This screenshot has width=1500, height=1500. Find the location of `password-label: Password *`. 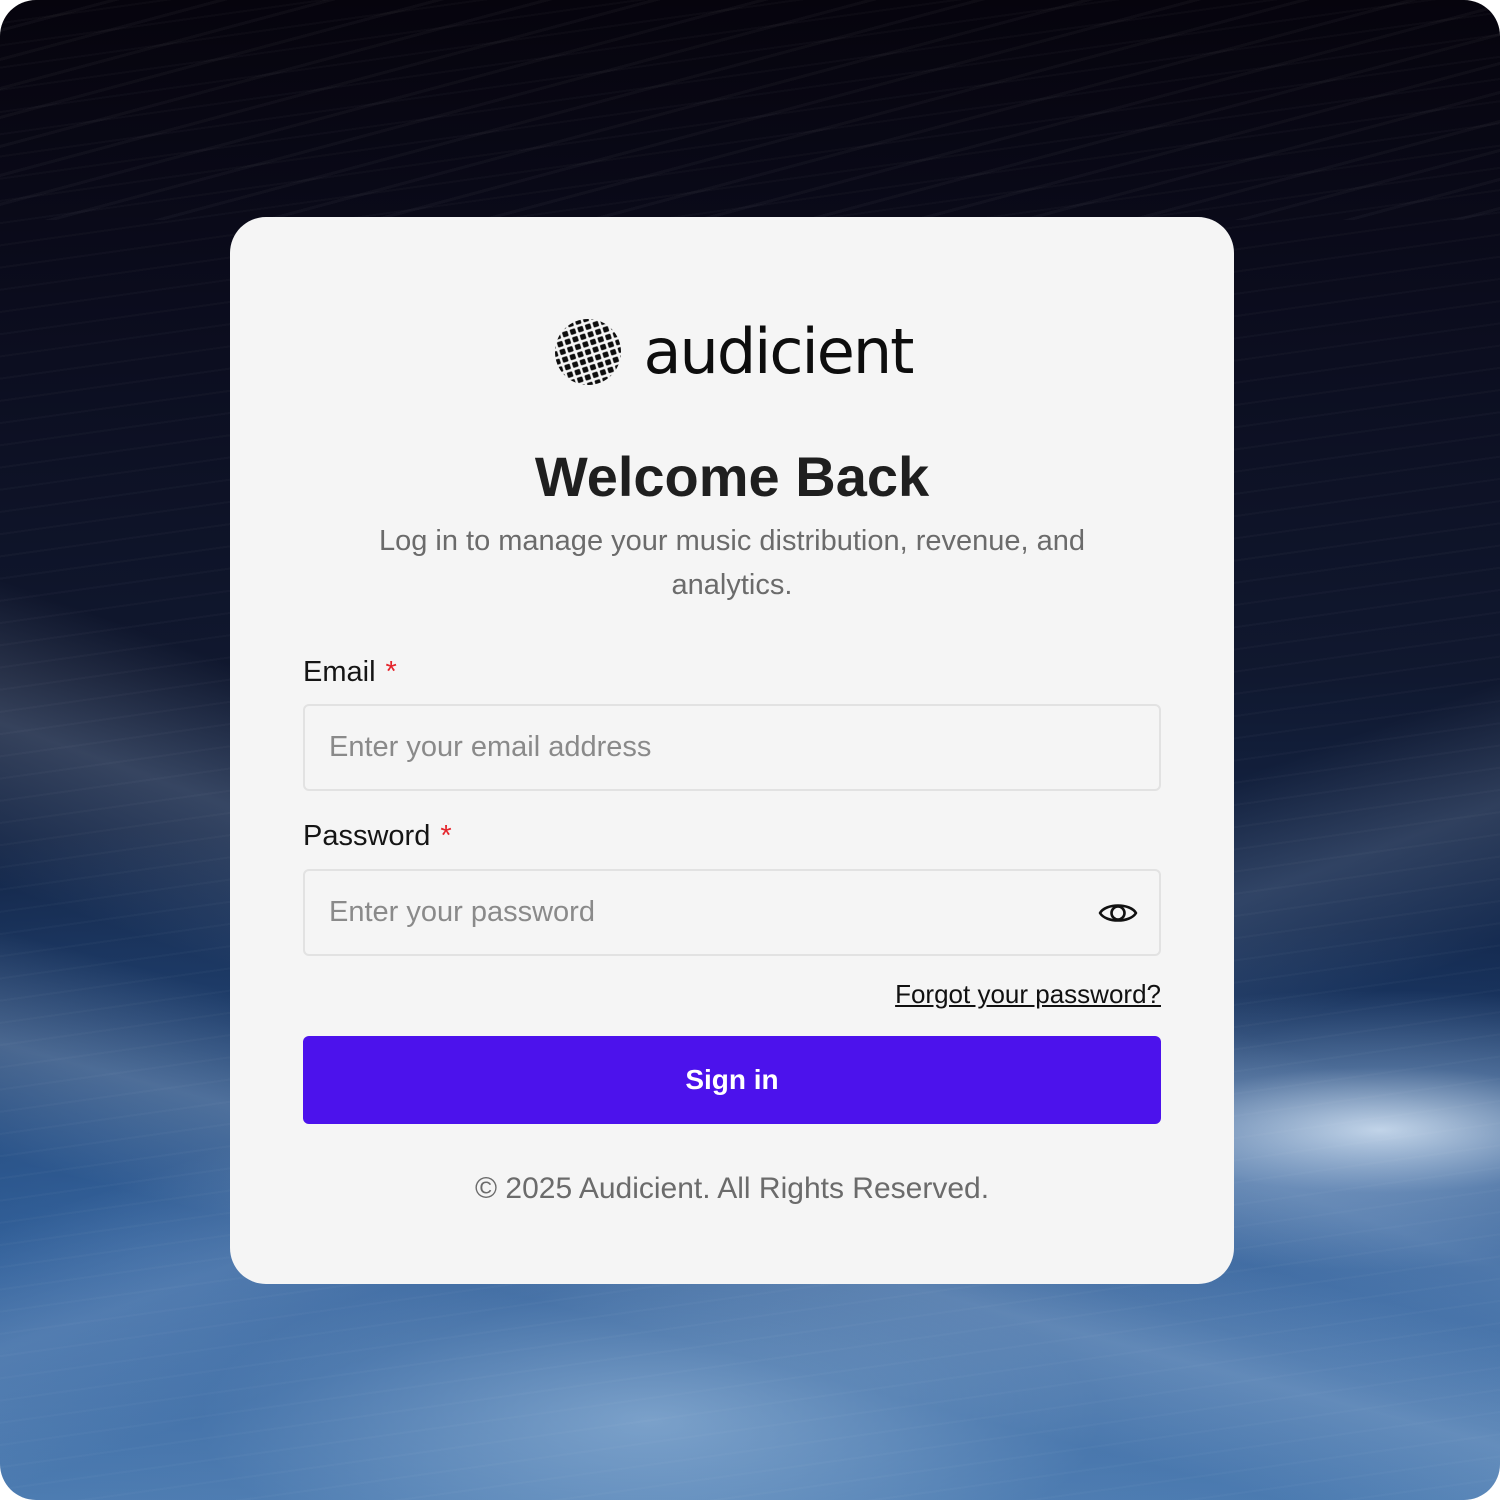

password-label: Password * is located at coordinates (377, 836).